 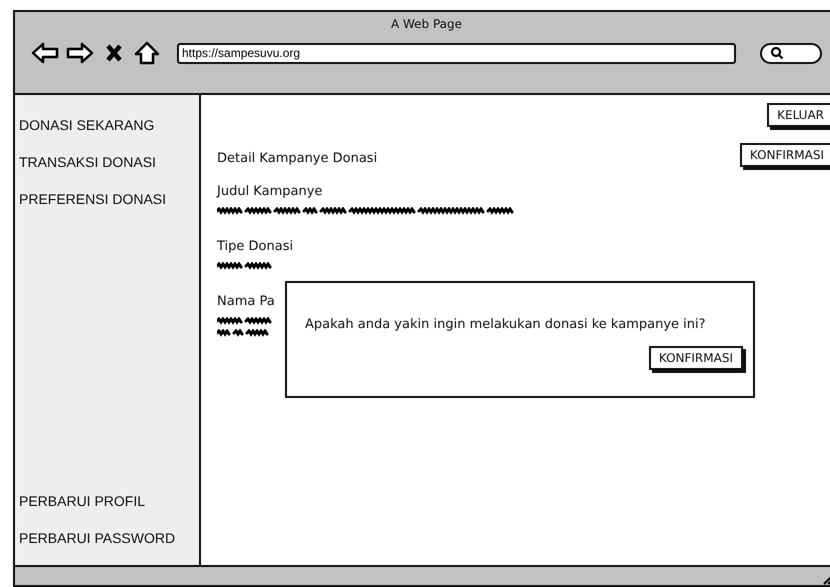 I want to click on sidebar-item: DONASI SEKARANG, so click(x=109, y=125).